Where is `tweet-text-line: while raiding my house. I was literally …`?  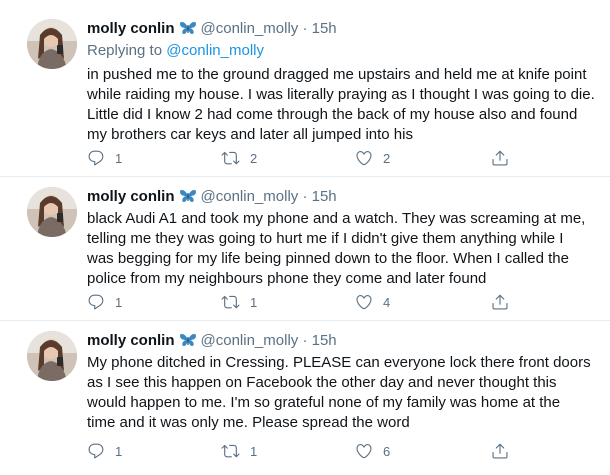
tweet-text-line: while raiding my house. I was literally … is located at coordinates (341, 94).